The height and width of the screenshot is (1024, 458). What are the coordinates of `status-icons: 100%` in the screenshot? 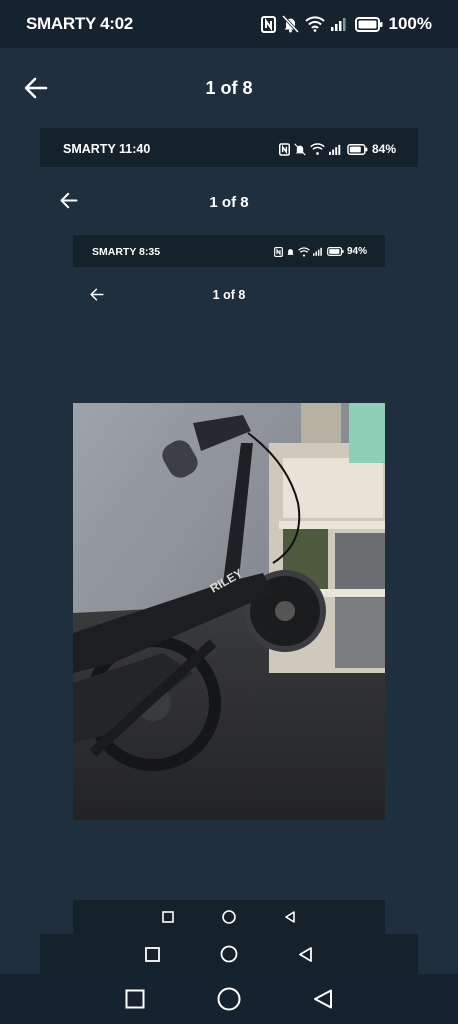 It's located at (346, 24).